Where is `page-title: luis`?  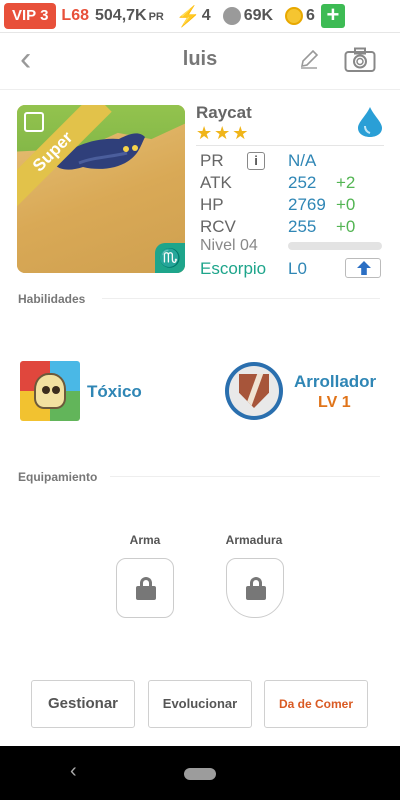 page-title: luis is located at coordinates (200, 59).